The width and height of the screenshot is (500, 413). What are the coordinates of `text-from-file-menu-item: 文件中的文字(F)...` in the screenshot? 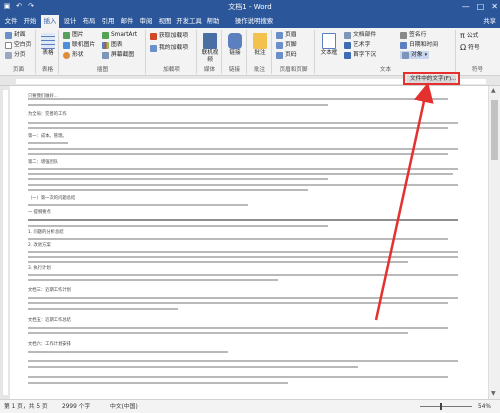 It's located at (431, 78).